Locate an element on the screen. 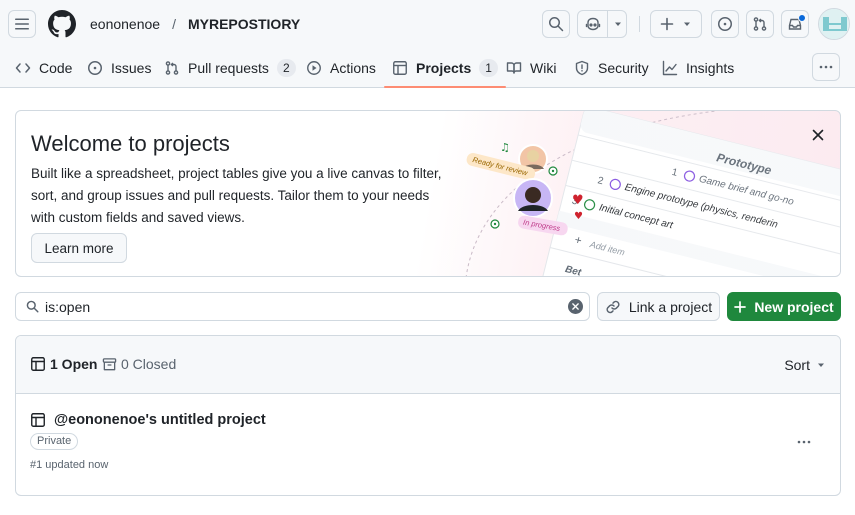 Image resolution: width=855 pixels, height=515 pixels. banner-title: Welcome to projects is located at coordinates (130, 143).